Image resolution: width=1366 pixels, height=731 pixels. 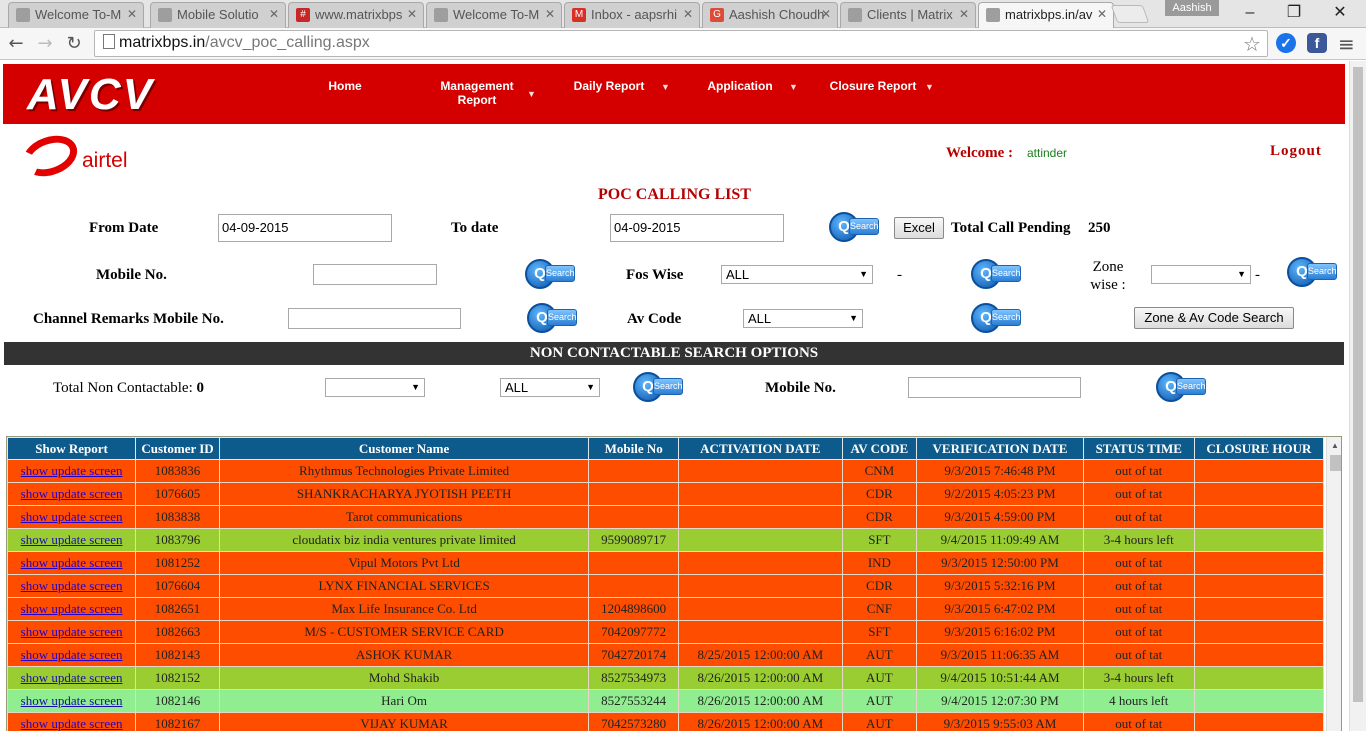 What do you see at coordinates (177, 586) in the screenshot?
I see `customer-id-cell: 1076604` at bounding box center [177, 586].